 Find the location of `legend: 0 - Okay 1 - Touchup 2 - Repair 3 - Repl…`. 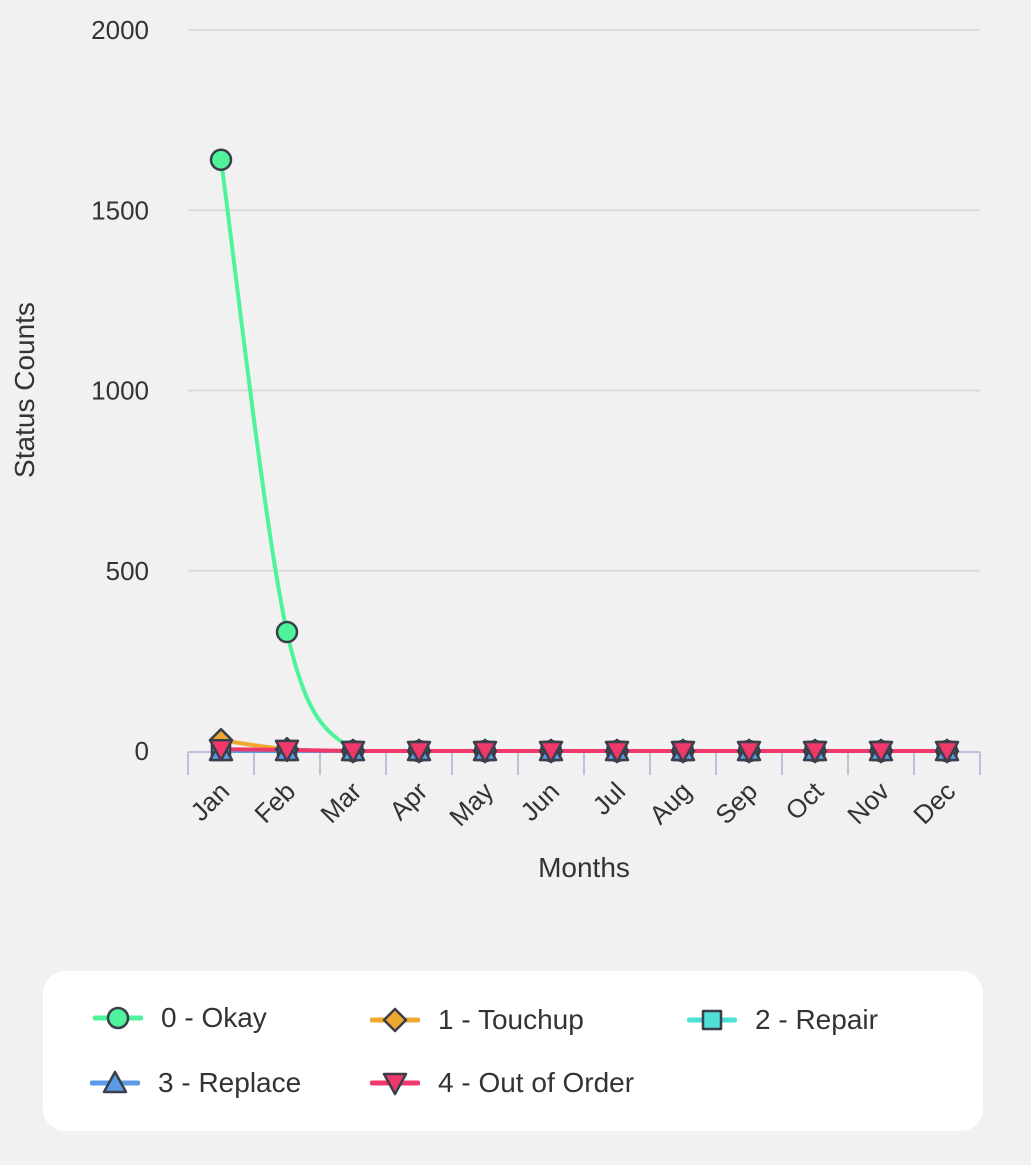

legend: 0 - Okay 1 - Touchup 2 - Repair 3 - Repl… is located at coordinates (513, 1051).